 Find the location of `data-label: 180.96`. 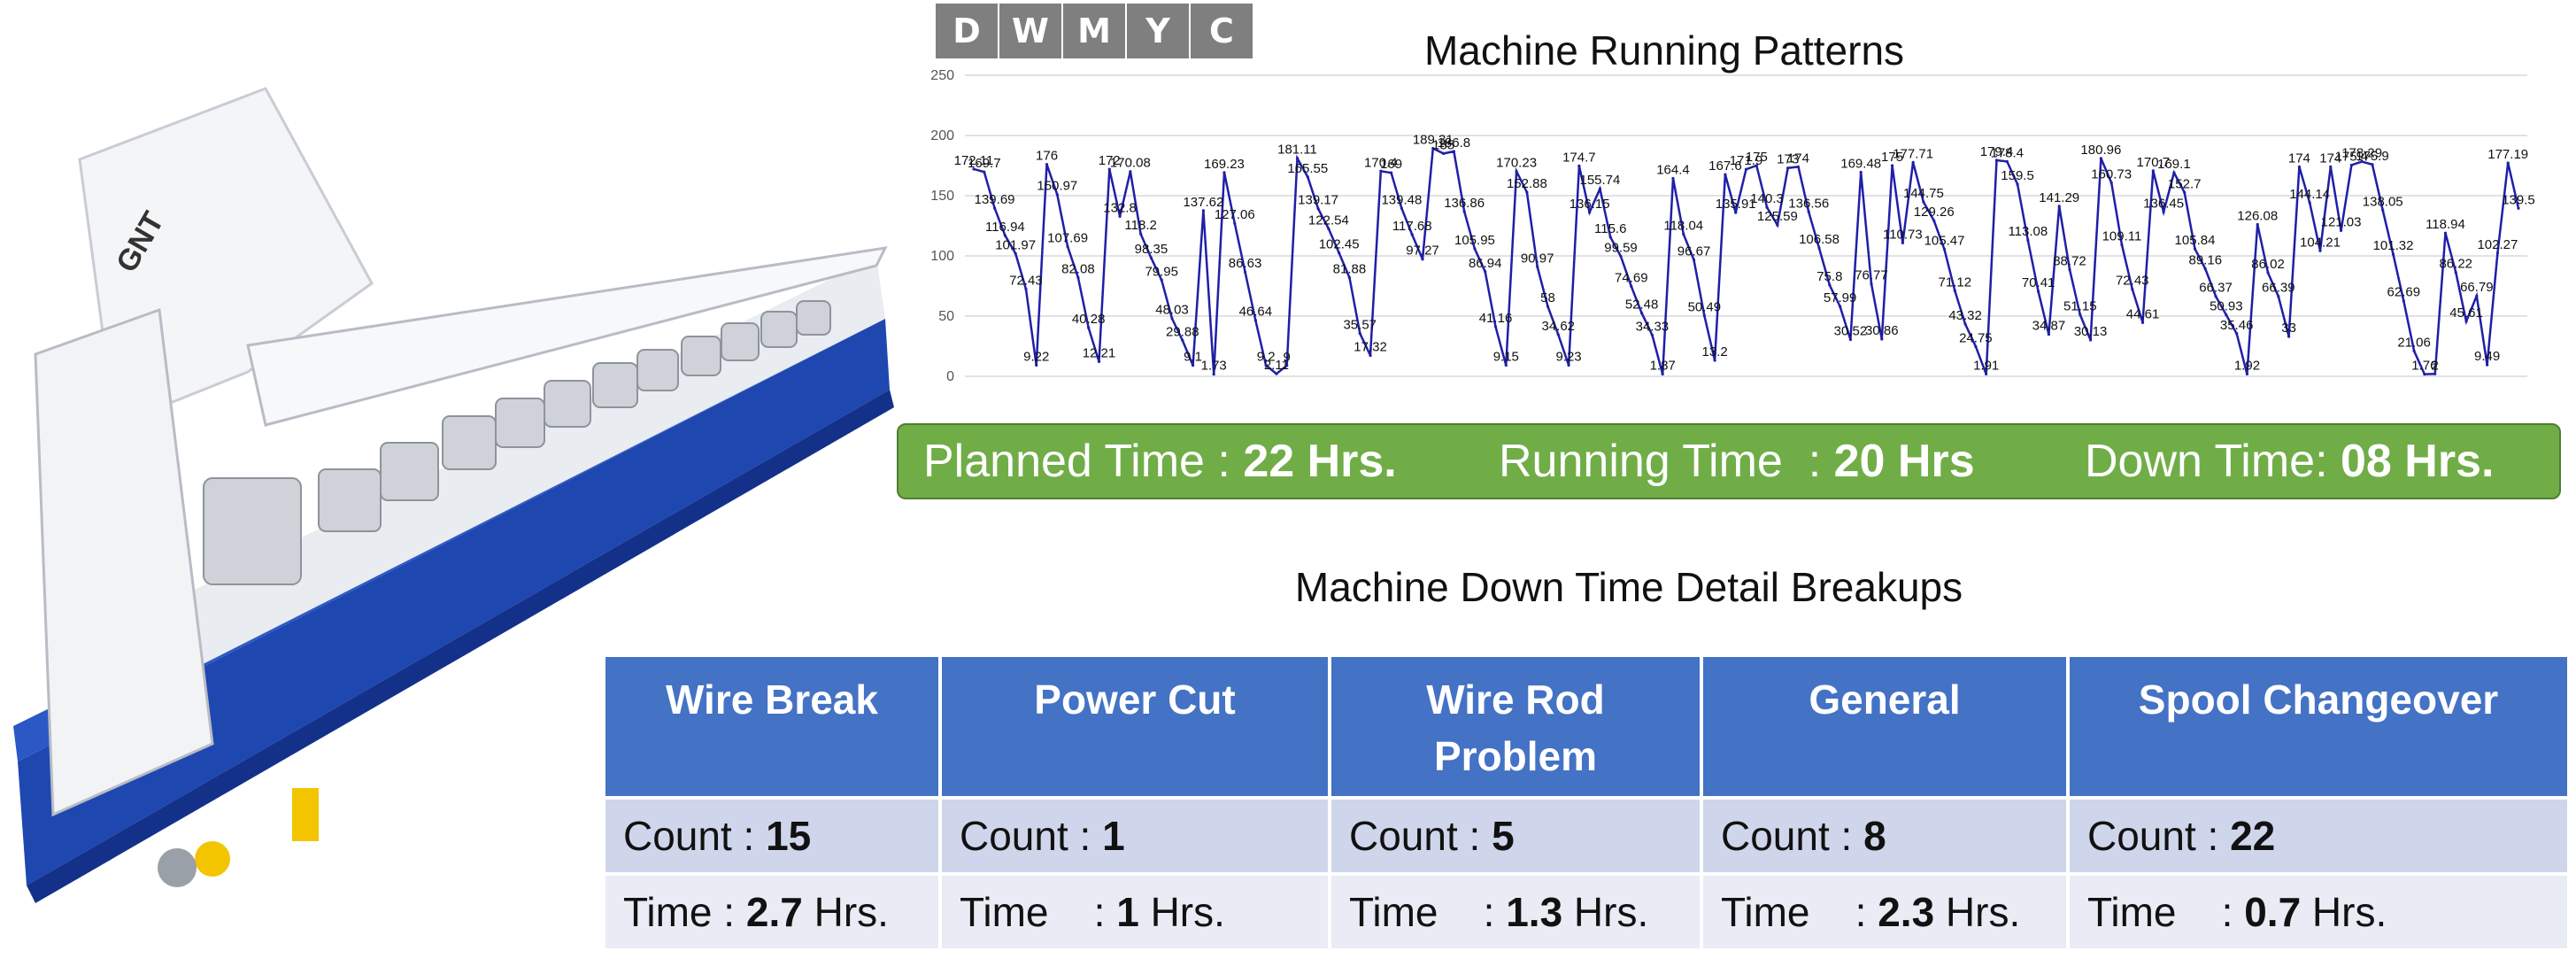

data-label: 180.96 is located at coordinates (2100, 150).